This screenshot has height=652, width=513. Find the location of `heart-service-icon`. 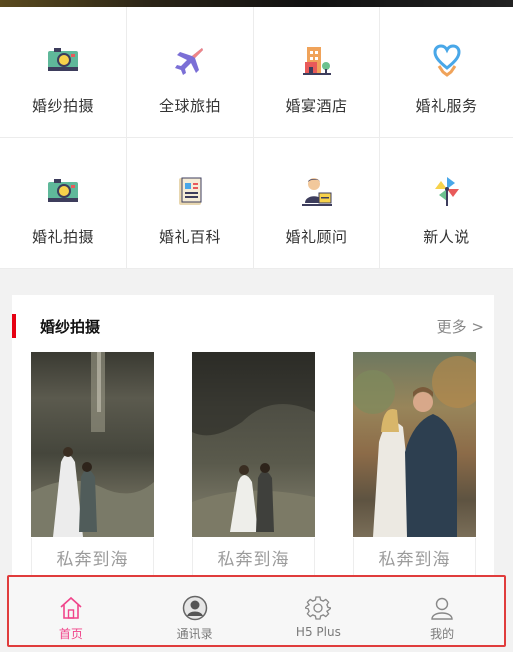

heart-service-icon is located at coordinates (447, 60).